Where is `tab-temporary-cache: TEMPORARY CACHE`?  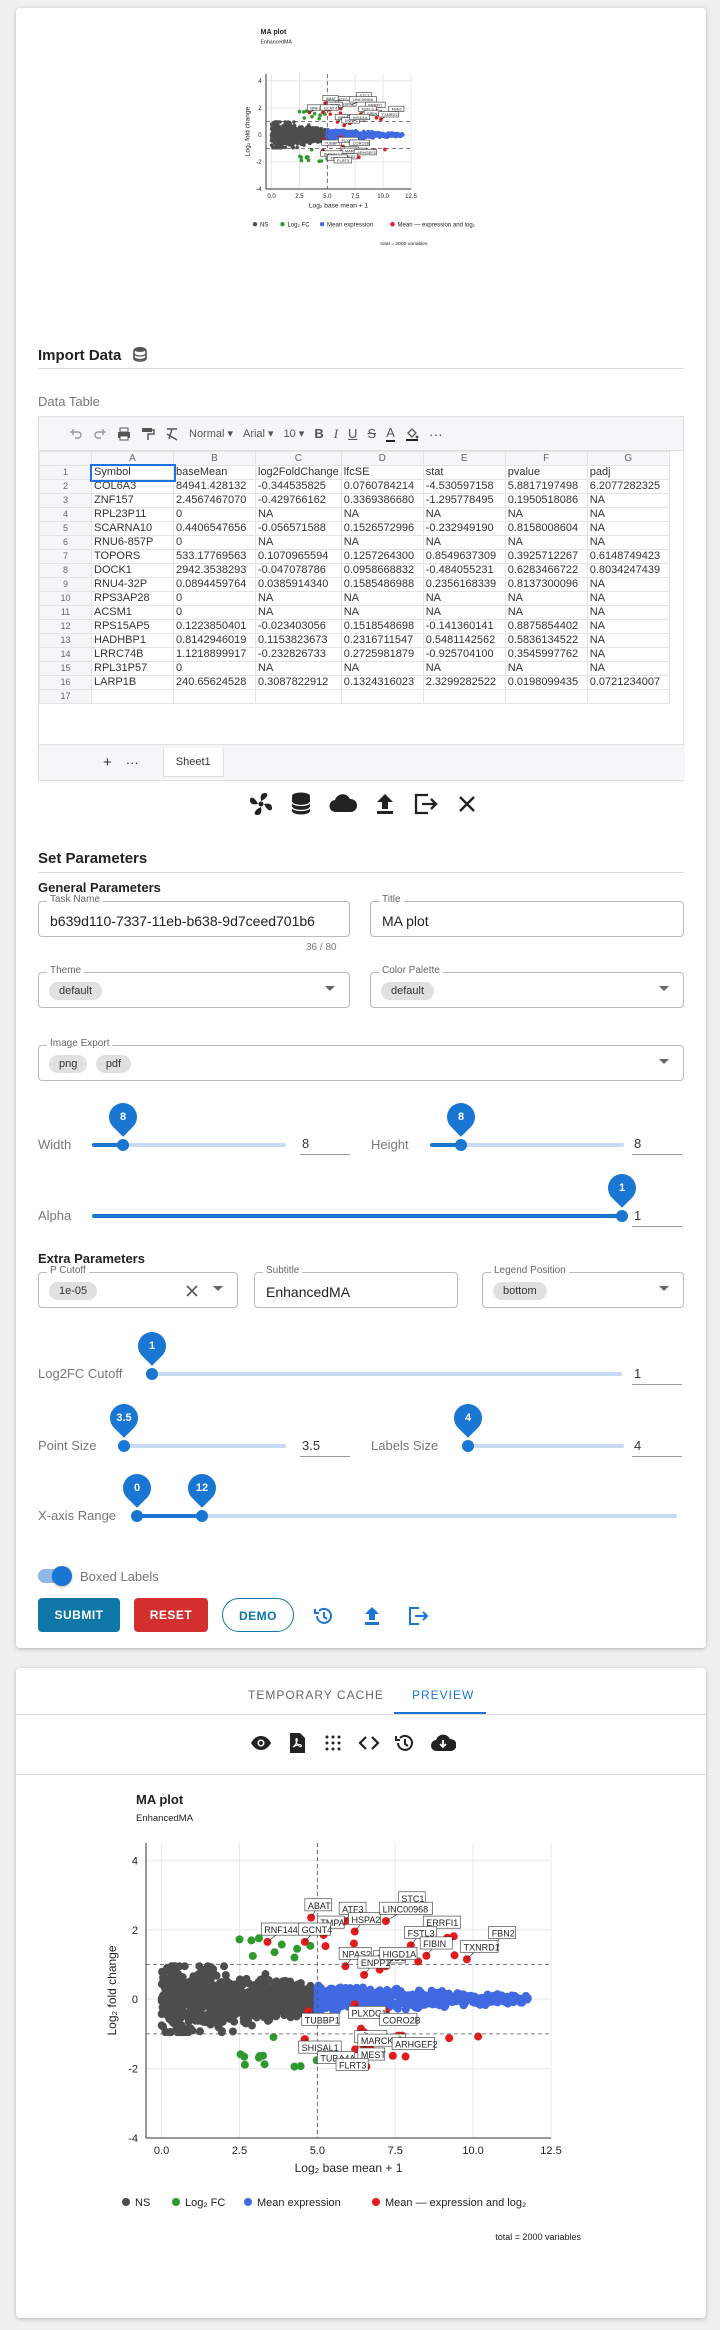 tab-temporary-cache: TEMPORARY CACHE is located at coordinates (316, 1695).